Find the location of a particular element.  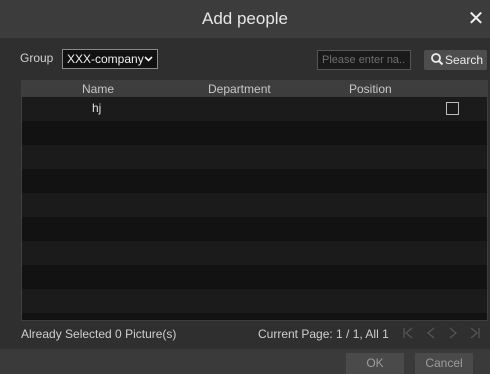

dialog-title: Add people is located at coordinates (245, 18).